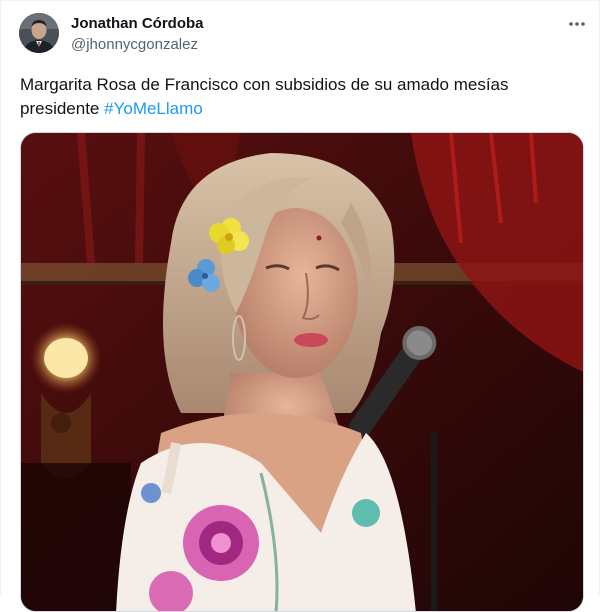 The width and height of the screenshot is (600, 612). I want to click on more-options-button, so click(577, 24).